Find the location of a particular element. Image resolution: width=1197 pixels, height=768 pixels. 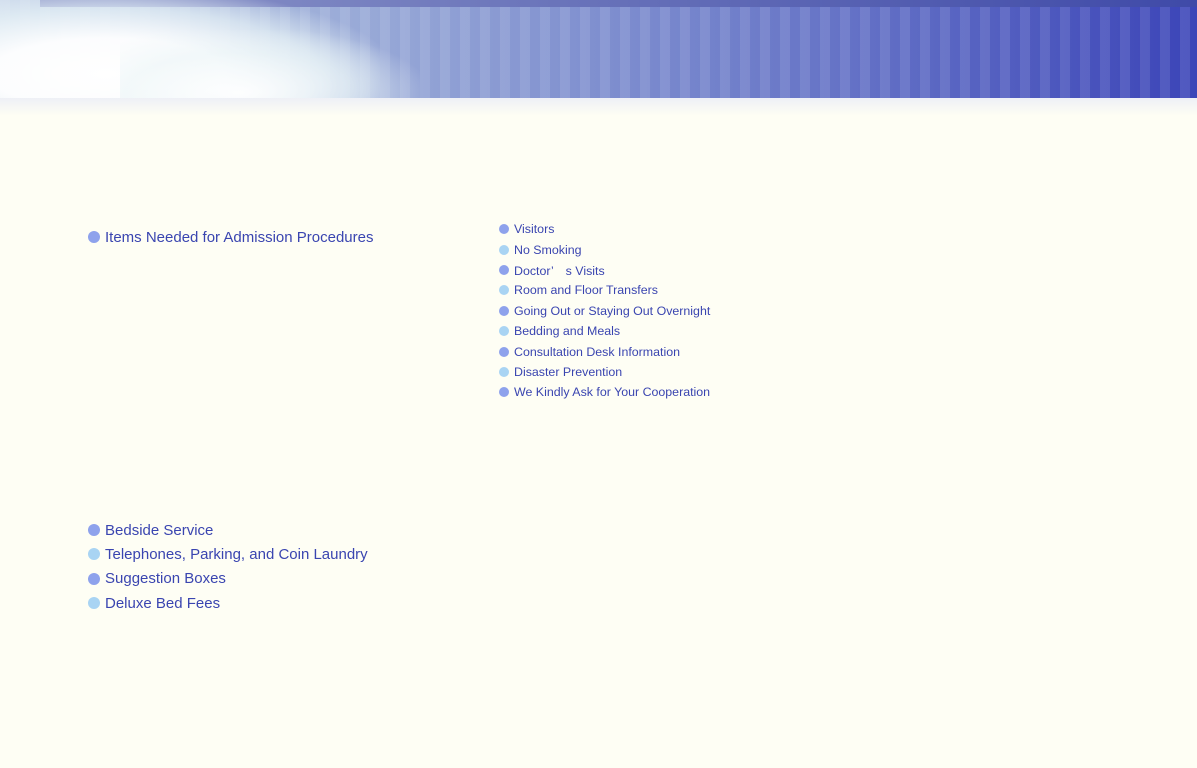

link-label: Telephones, Parking, and Coin Laundry is located at coordinates (236, 554).